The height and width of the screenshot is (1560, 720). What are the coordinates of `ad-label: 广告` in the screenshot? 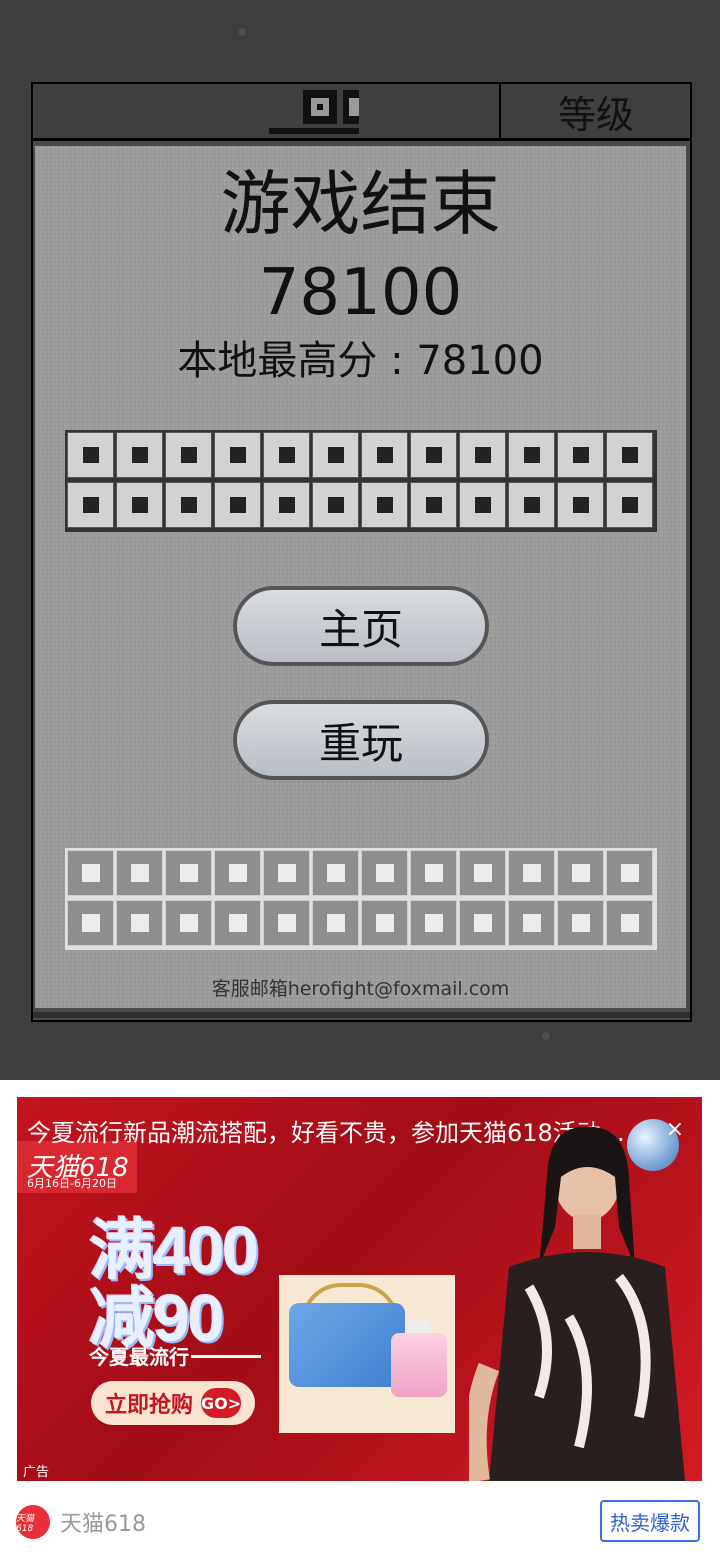 It's located at (36, 1472).